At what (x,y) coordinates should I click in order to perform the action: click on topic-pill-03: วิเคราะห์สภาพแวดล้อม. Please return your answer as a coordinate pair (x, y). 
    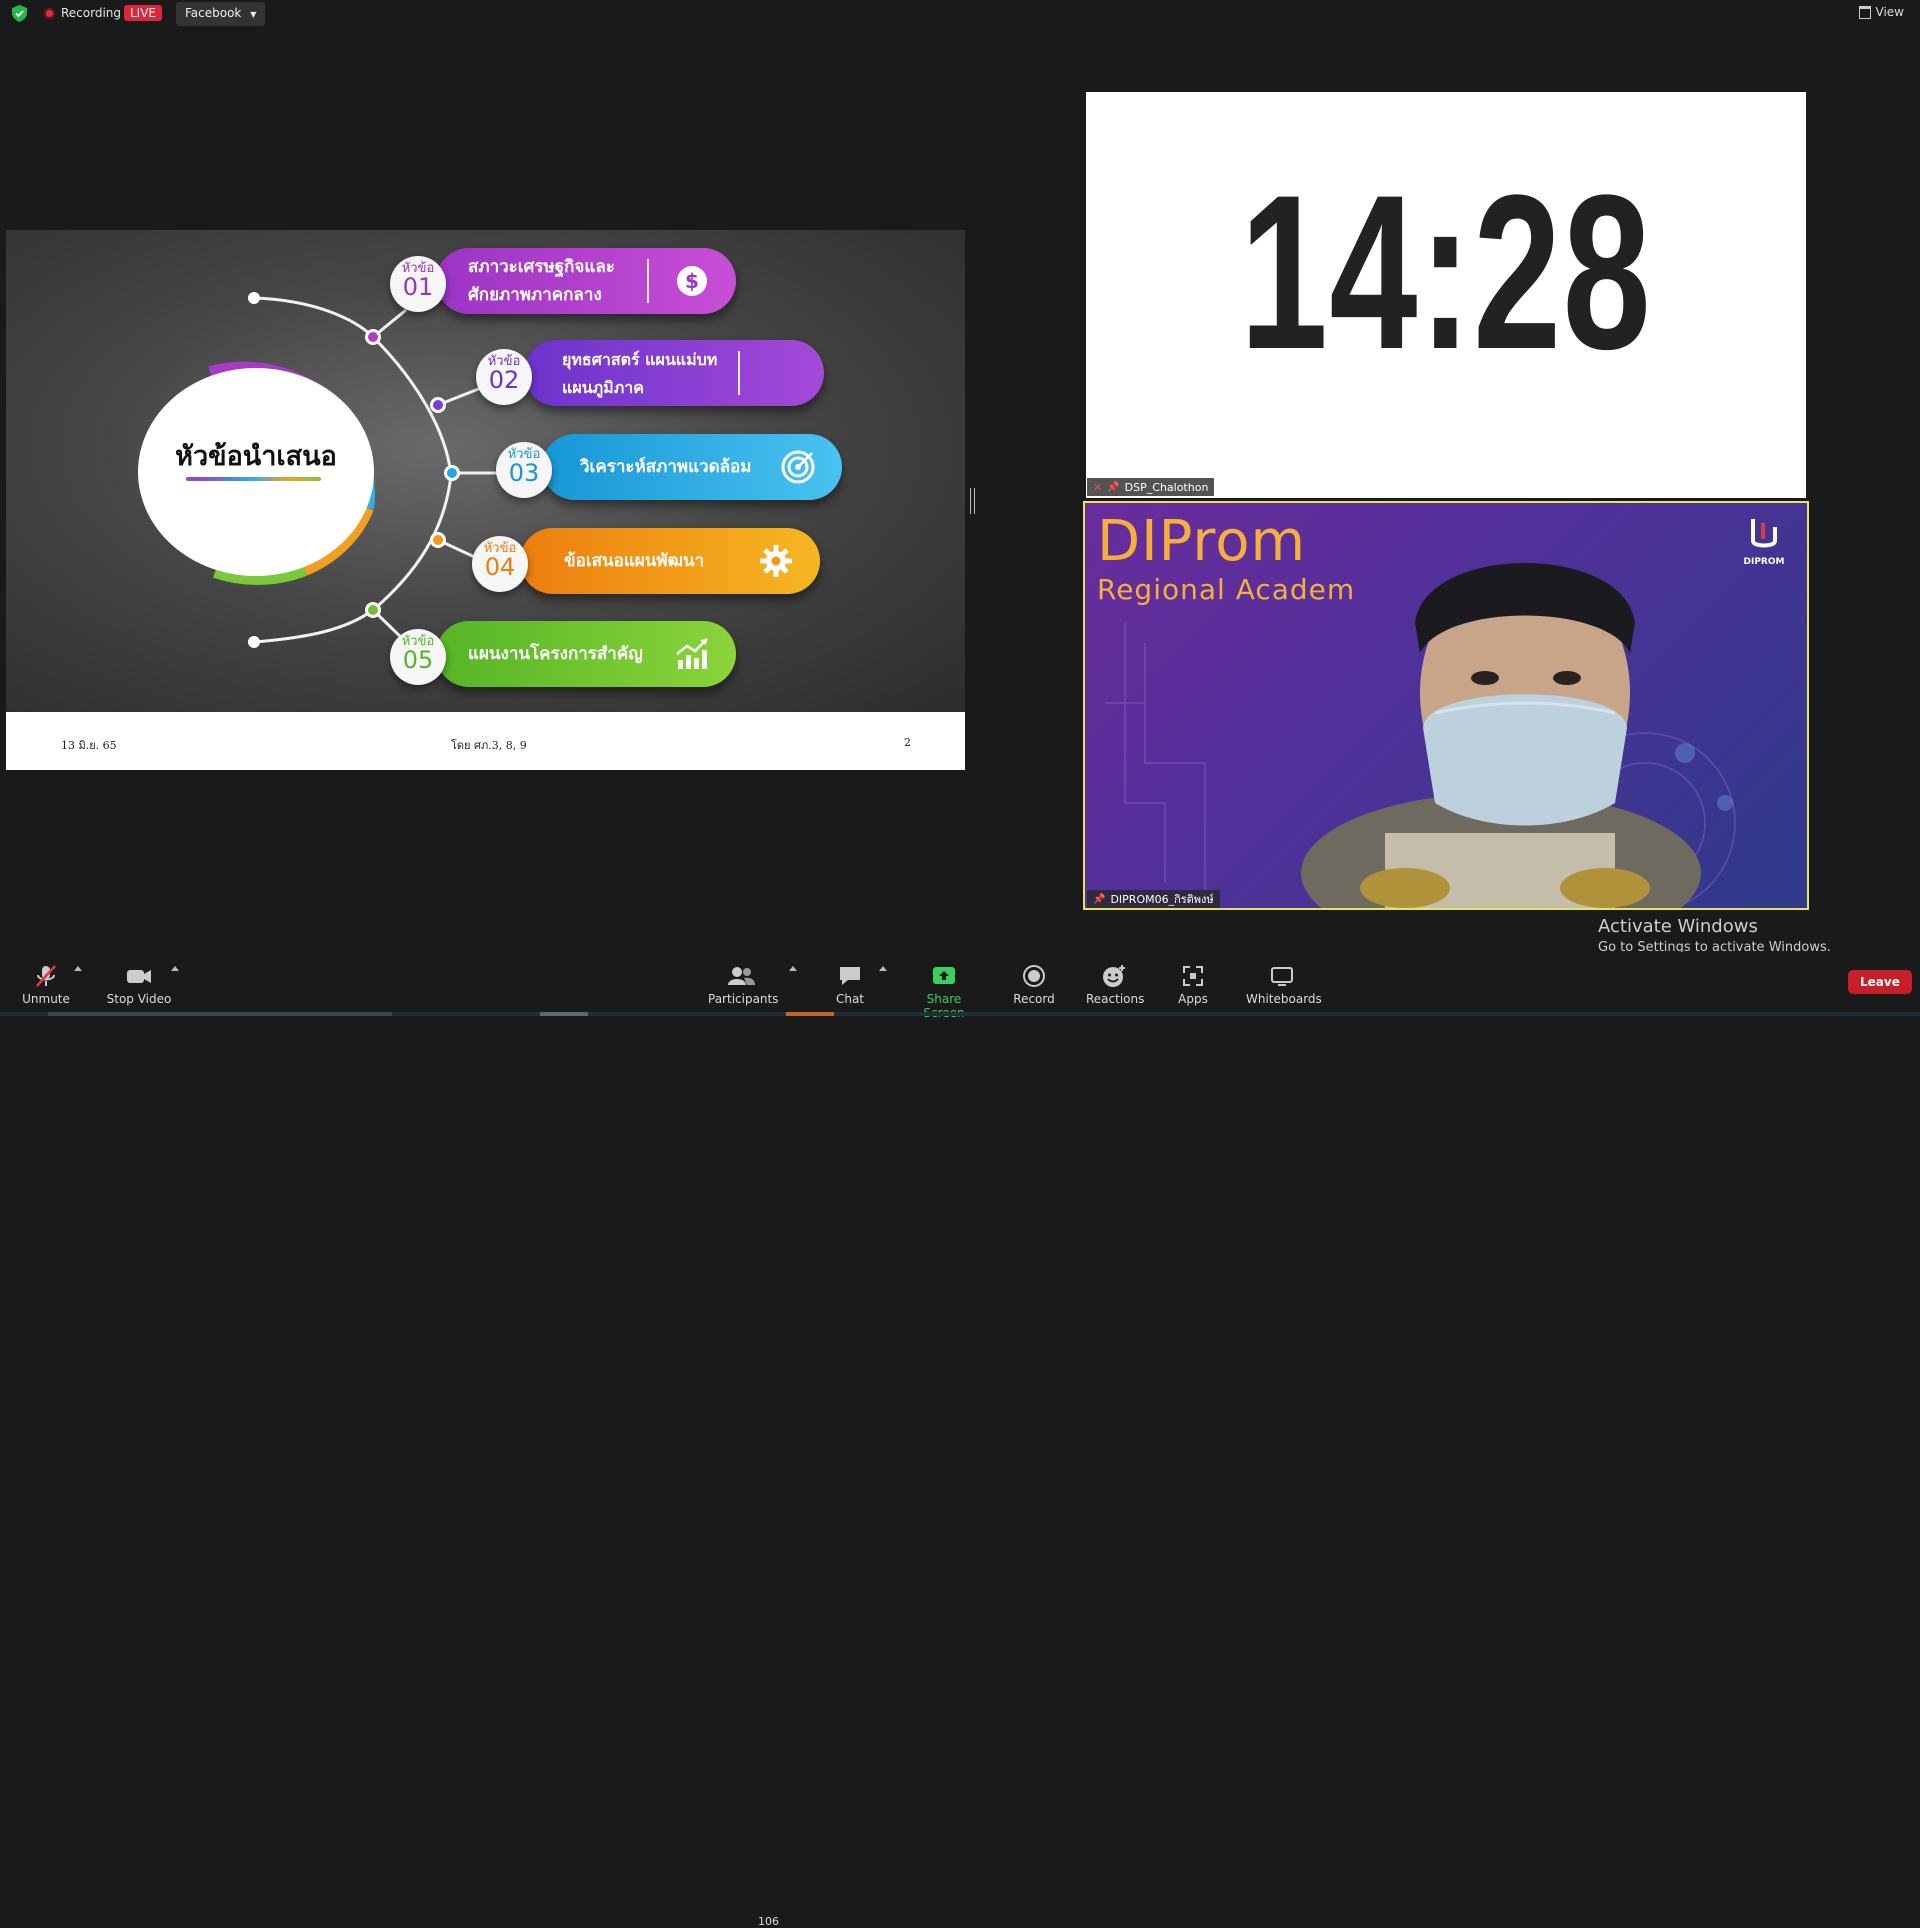
    Looking at the image, I should click on (692, 467).